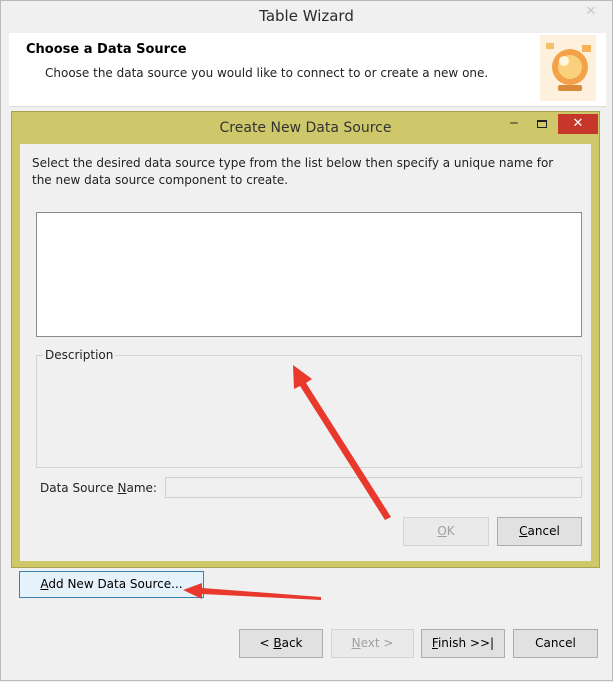  Describe the element at coordinates (591, 12) in the screenshot. I see `window-close-icon: ✕` at that location.